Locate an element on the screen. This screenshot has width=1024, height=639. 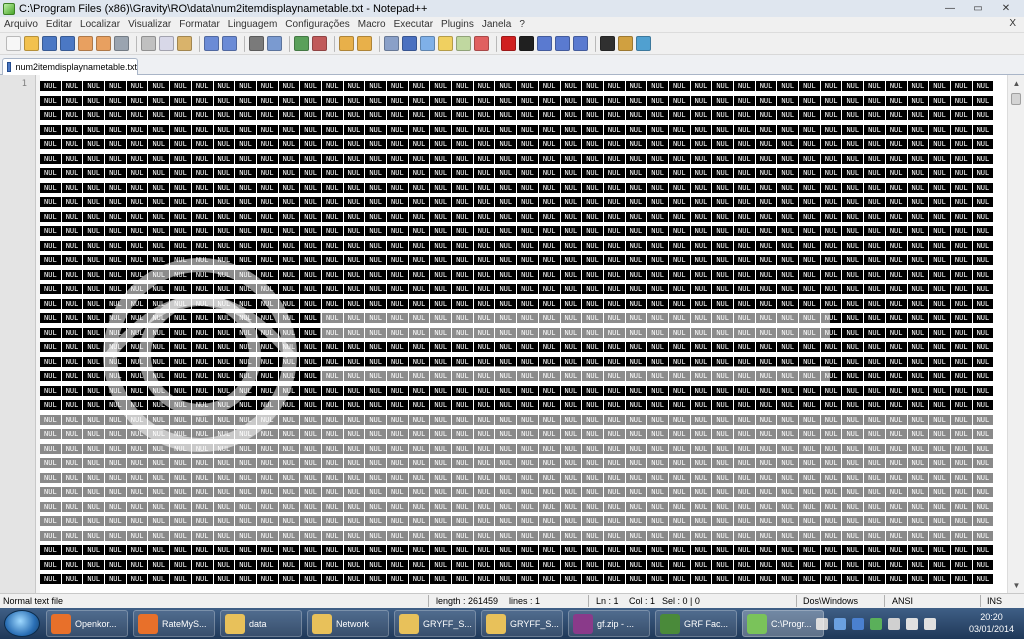
plugin-icon is located at coordinates (625, 43).